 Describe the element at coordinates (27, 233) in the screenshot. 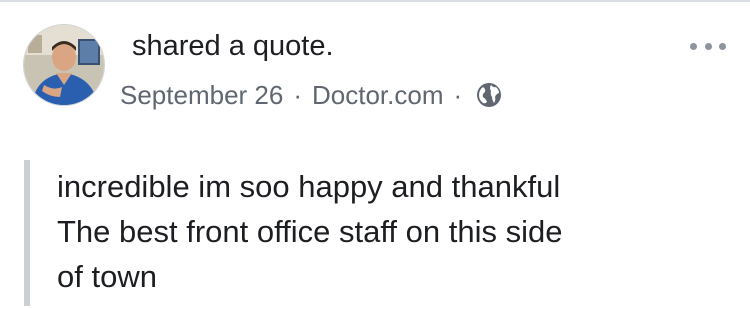

I see `quote-bar` at that location.